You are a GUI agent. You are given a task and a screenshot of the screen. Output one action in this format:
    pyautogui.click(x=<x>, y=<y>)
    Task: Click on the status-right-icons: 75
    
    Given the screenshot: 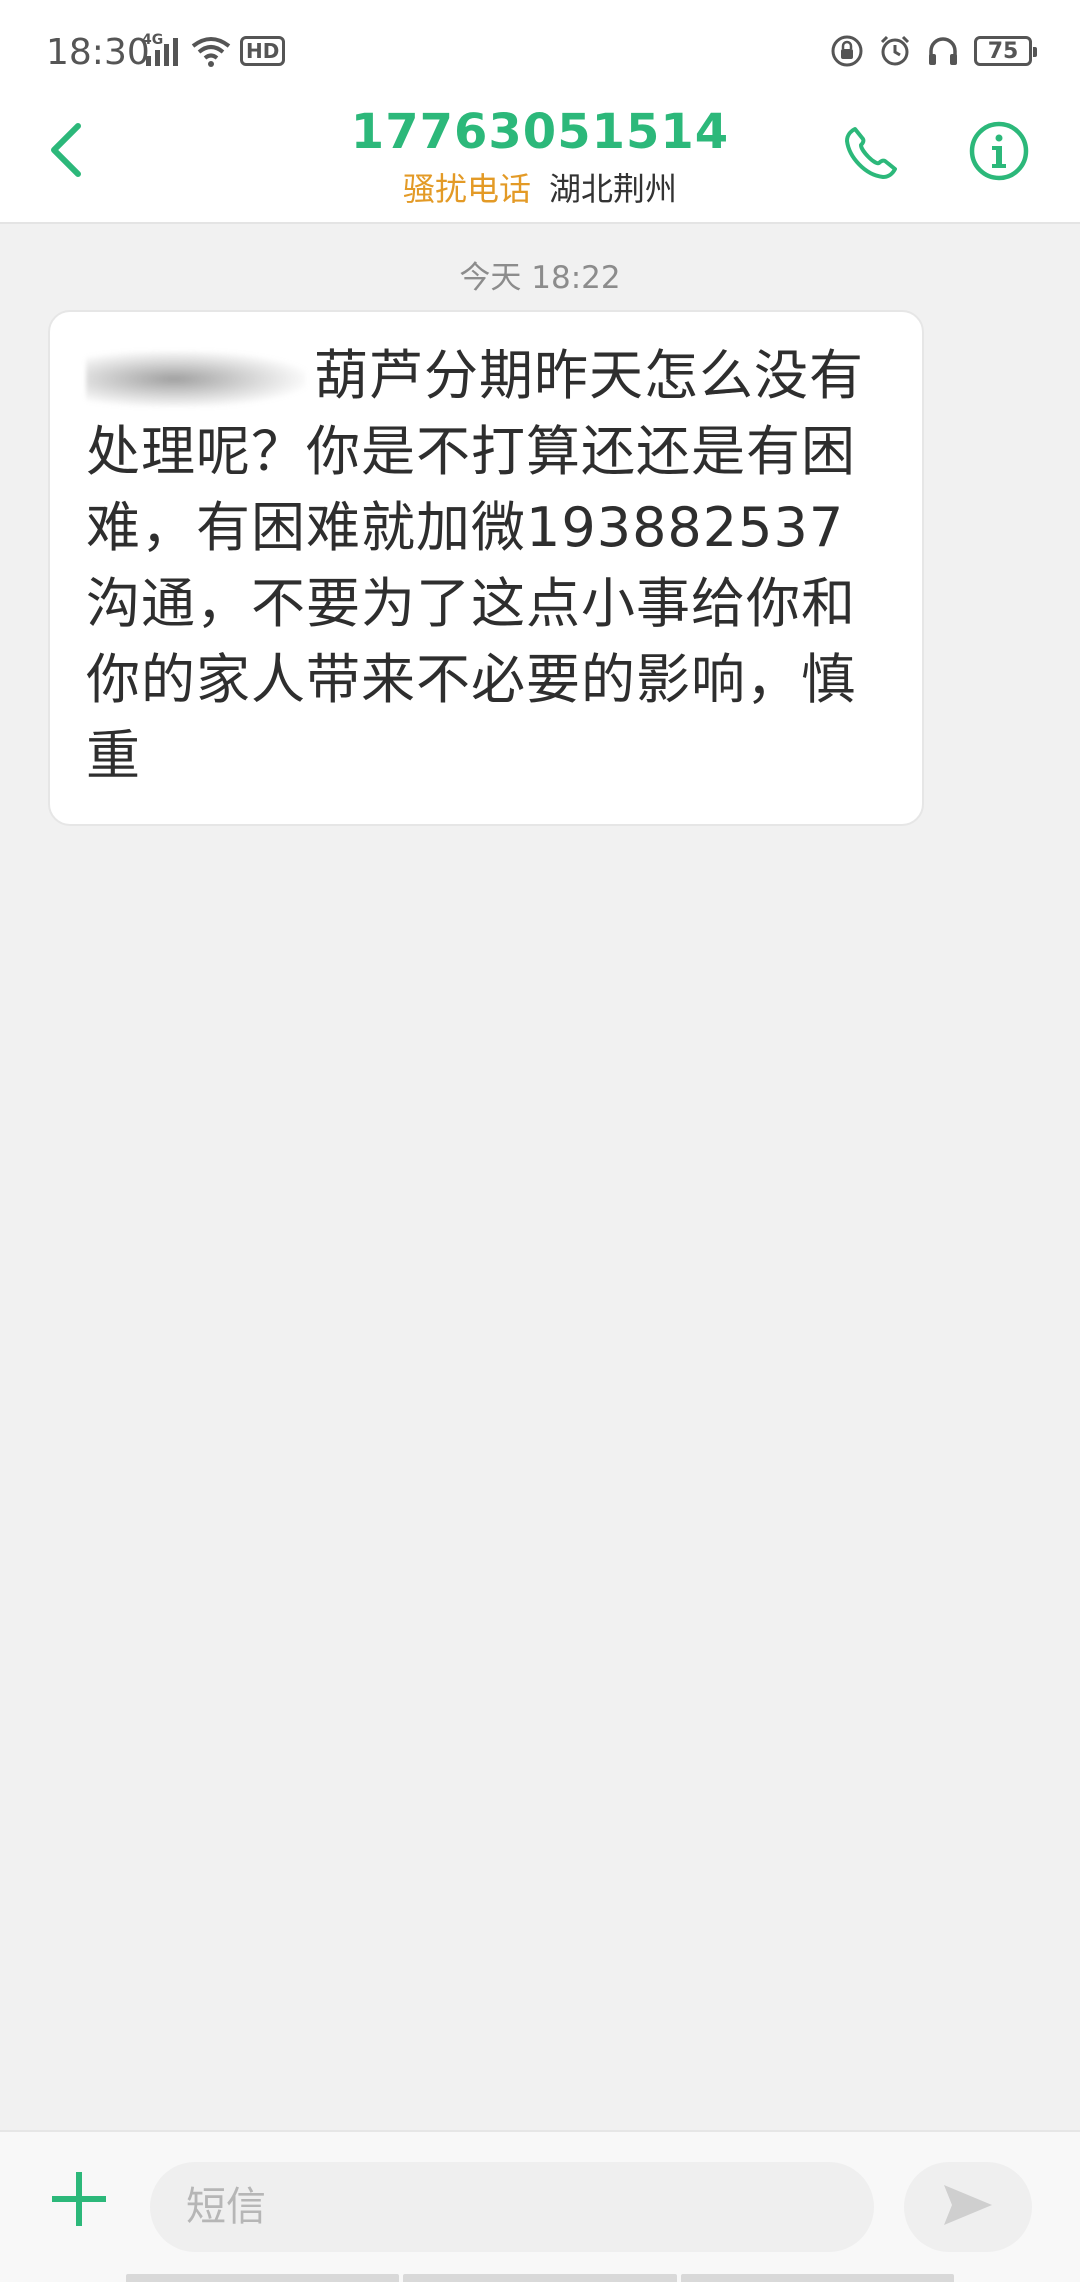 What is the action you would take?
    pyautogui.click(x=933, y=51)
    